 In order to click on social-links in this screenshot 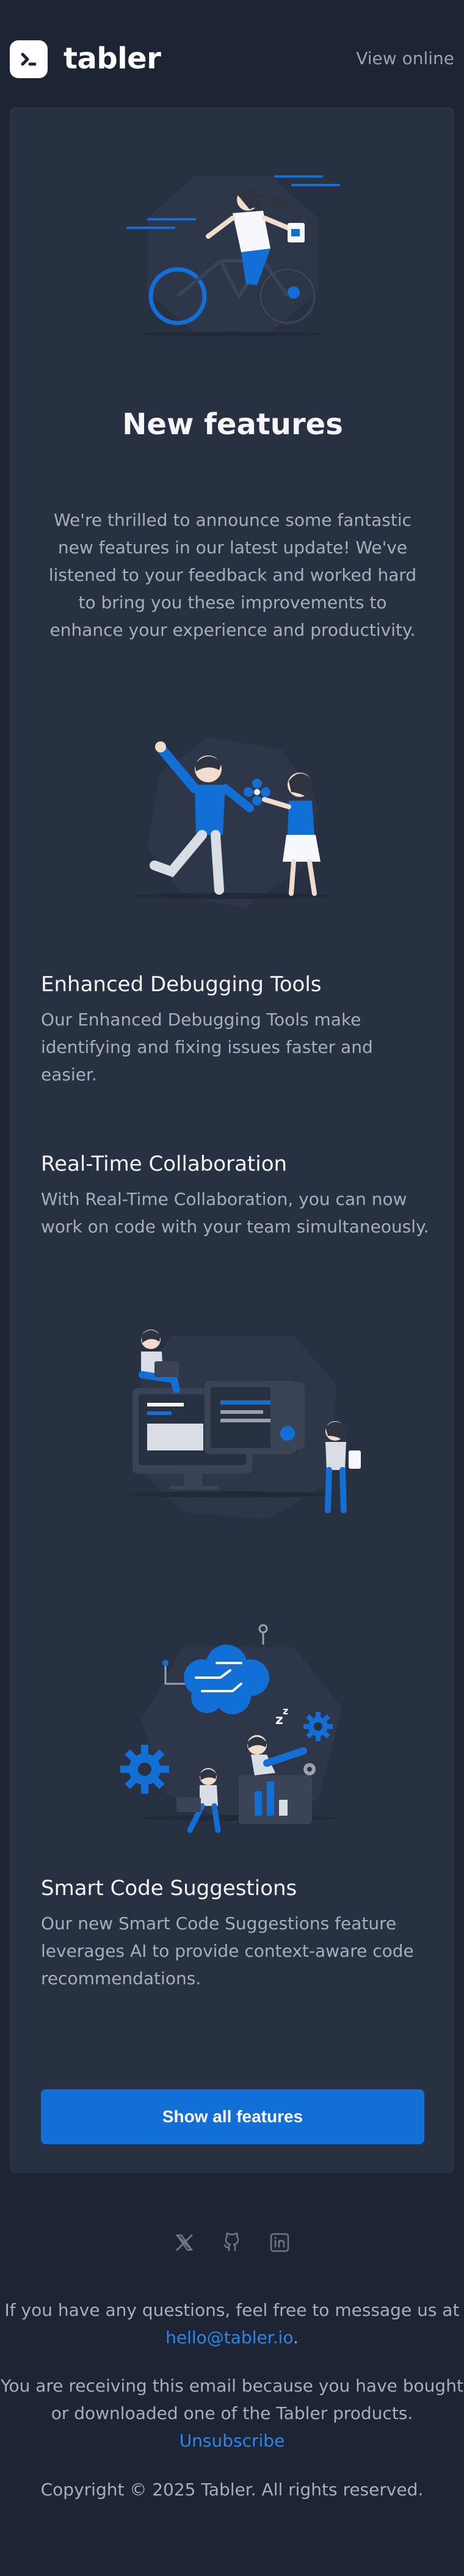, I will do `click(232, 2243)`.